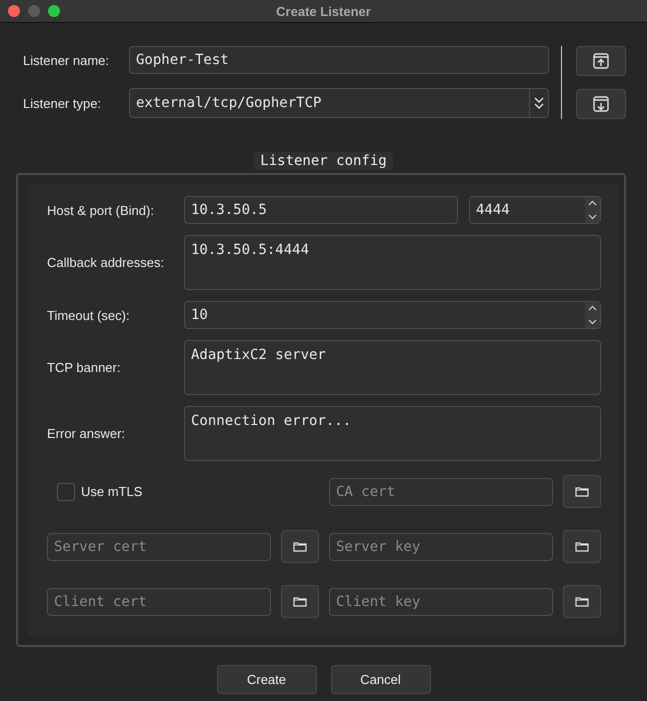 This screenshot has width=647, height=701. What do you see at coordinates (323, 161) in the screenshot?
I see `group-title: Listener config` at bounding box center [323, 161].